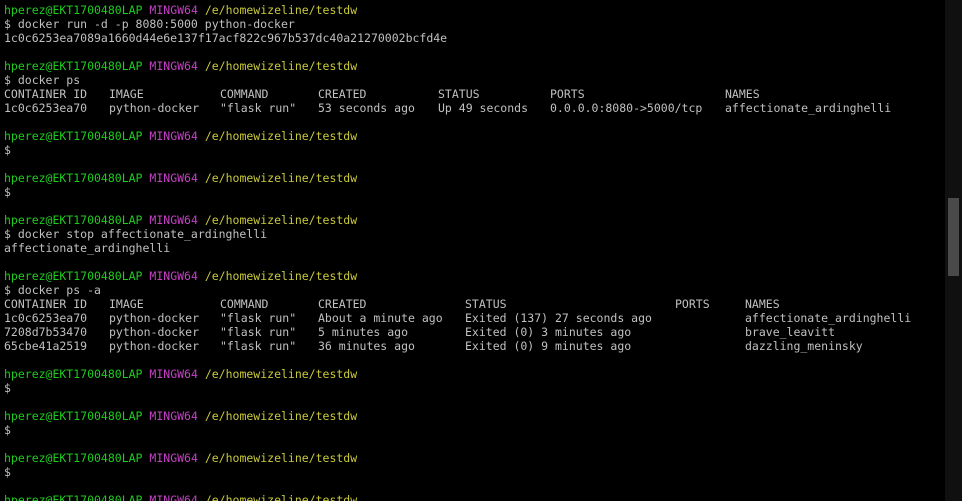 This screenshot has width=962, height=501. Describe the element at coordinates (626, 108) in the screenshot. I see `table-cell: 0.0.0.0:8080->5000/tcp` at that location.